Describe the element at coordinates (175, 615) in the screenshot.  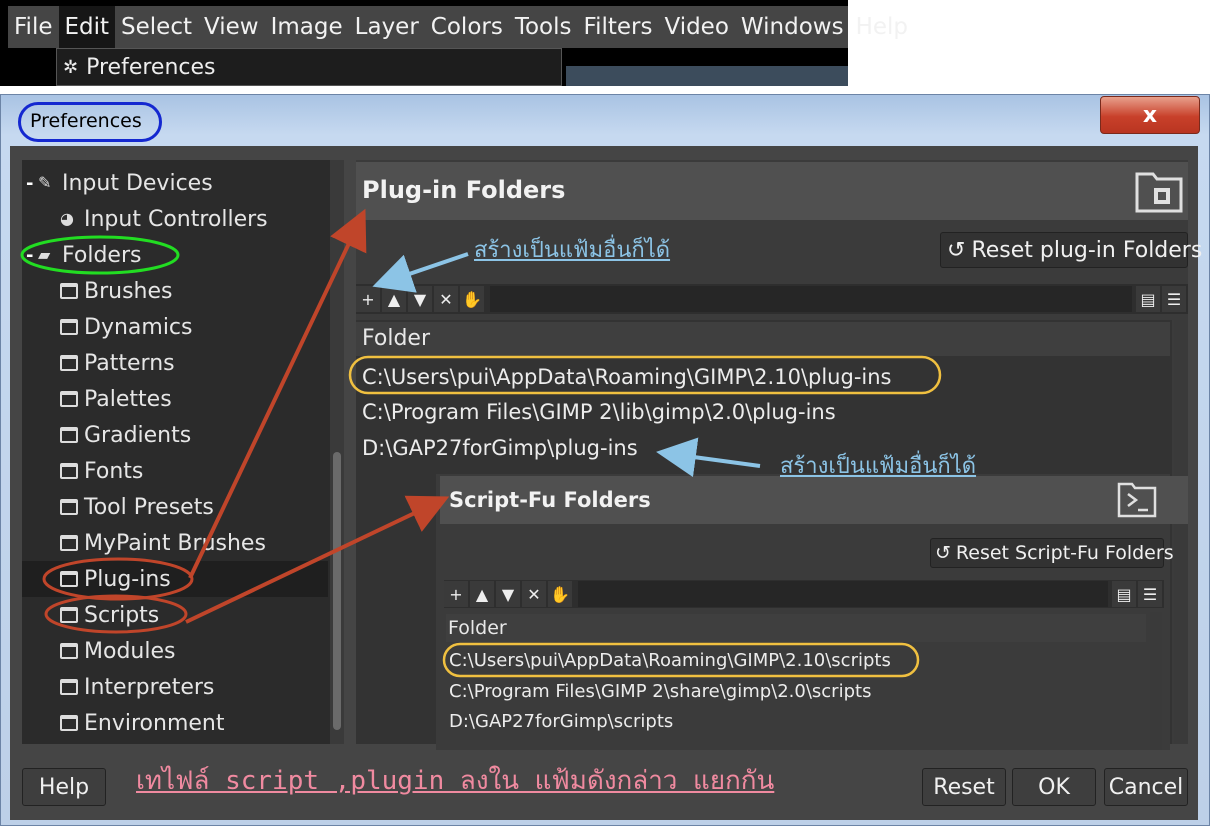
I see `tree-item-scripts: Scripts` at that location.